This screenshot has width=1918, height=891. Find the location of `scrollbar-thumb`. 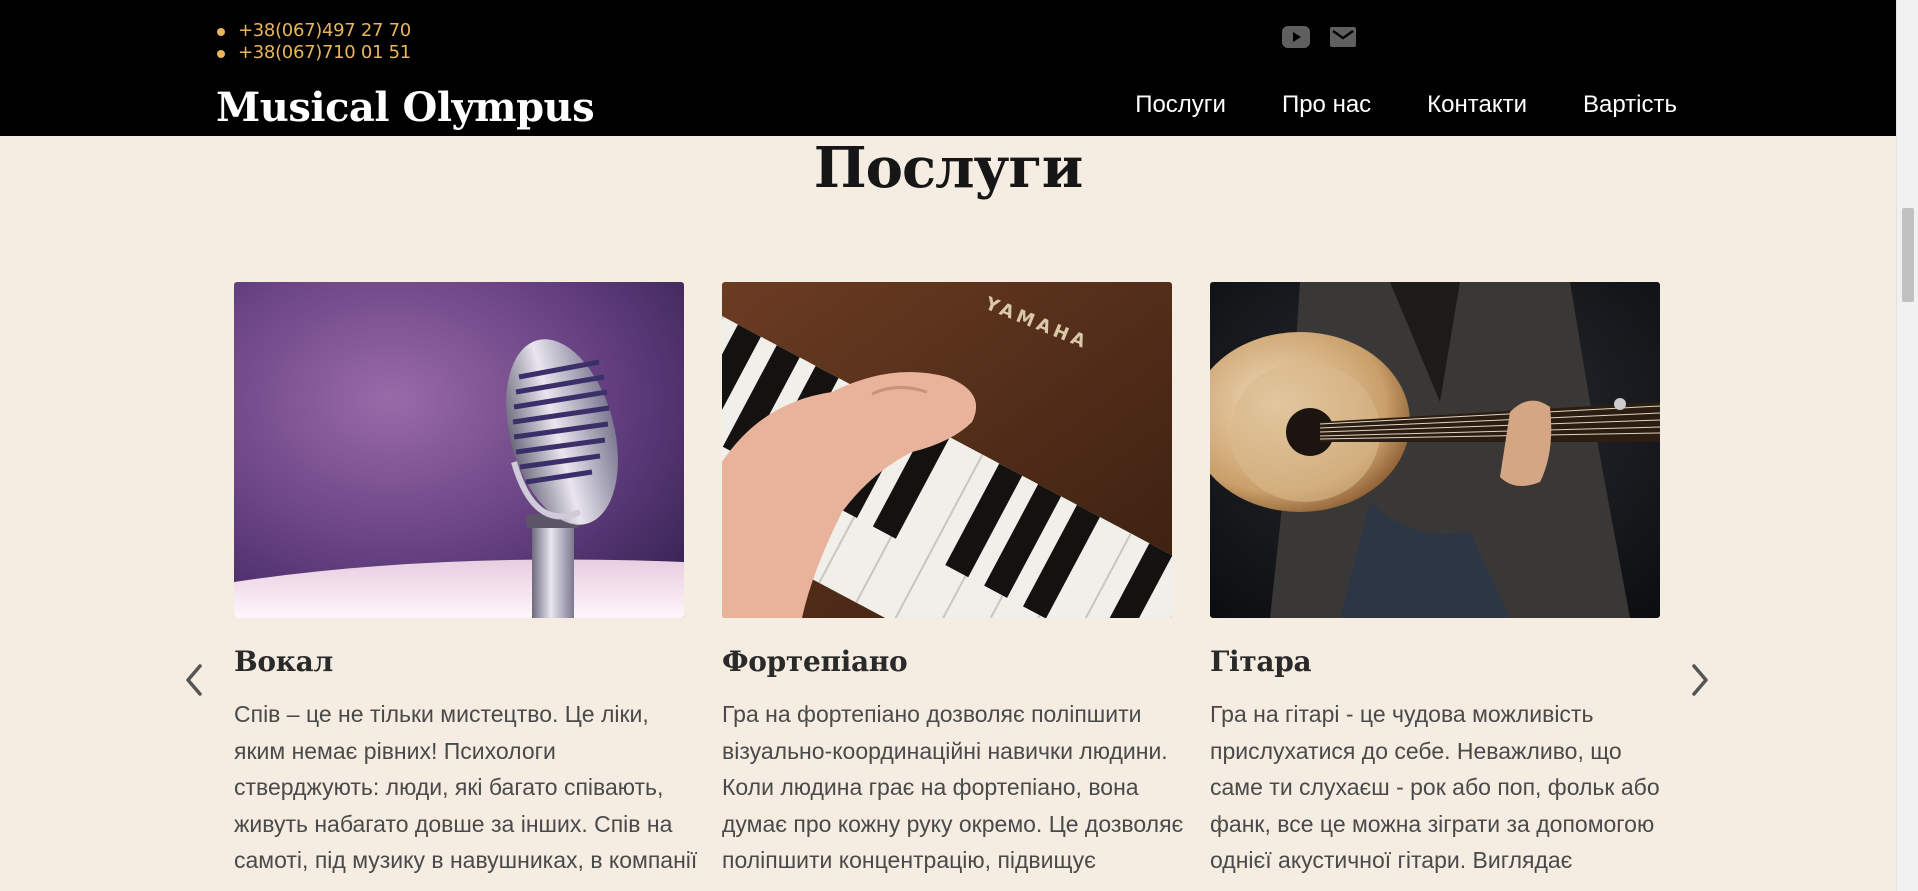

scrollbar-thumb is located at coordinates (1908, 255).